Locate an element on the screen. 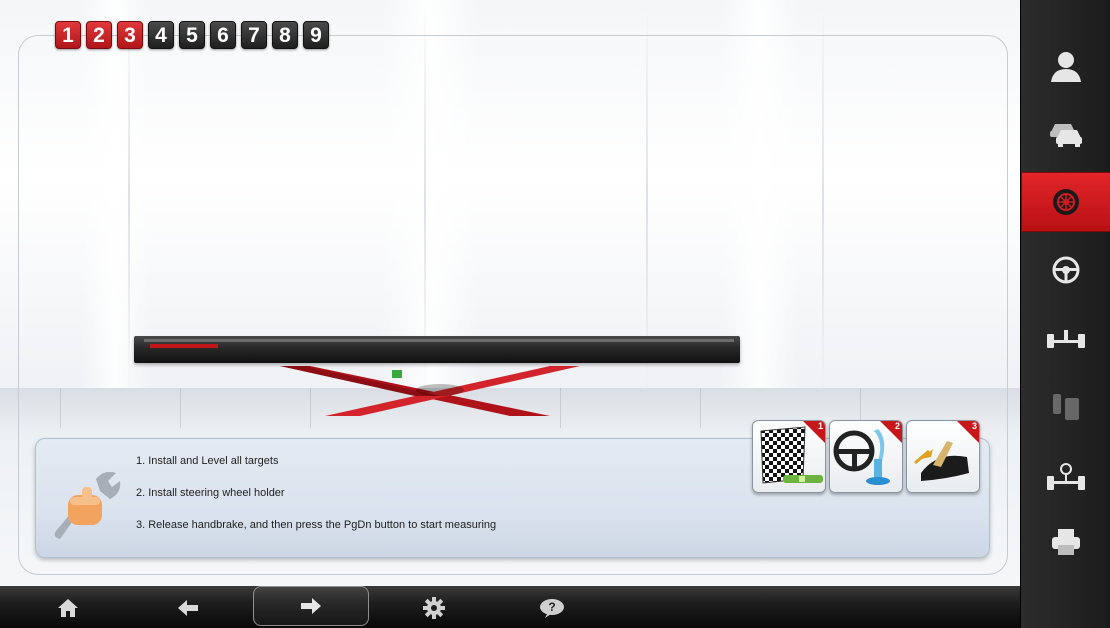 The height and width of the screenshot is (628, 1110). sidebar-item-adjustment is located at coordinates (1065, 407).